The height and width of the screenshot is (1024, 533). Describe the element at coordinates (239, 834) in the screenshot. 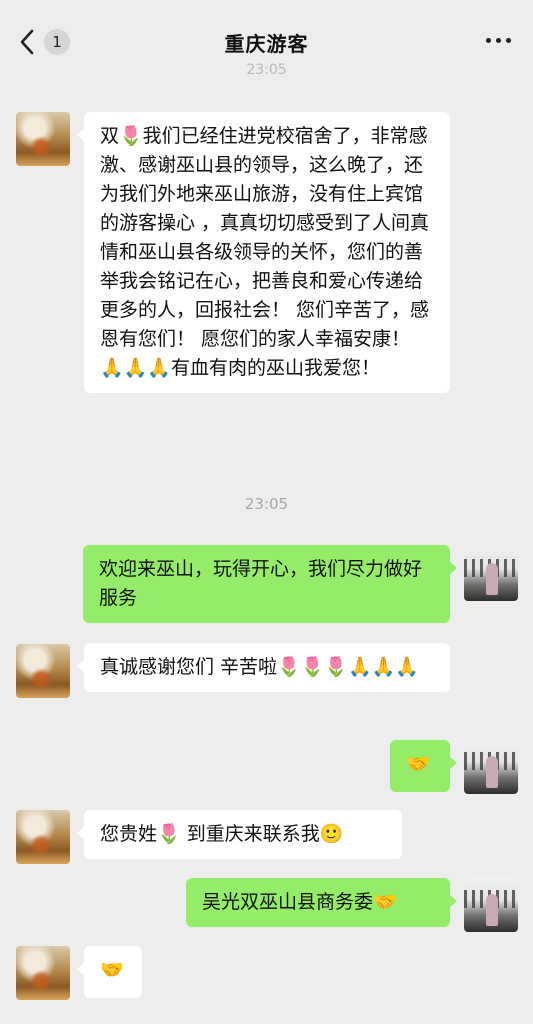

I see `message-bubble-incoming: 您贵姓🌷 到重庆来联系我🙂` at that location.